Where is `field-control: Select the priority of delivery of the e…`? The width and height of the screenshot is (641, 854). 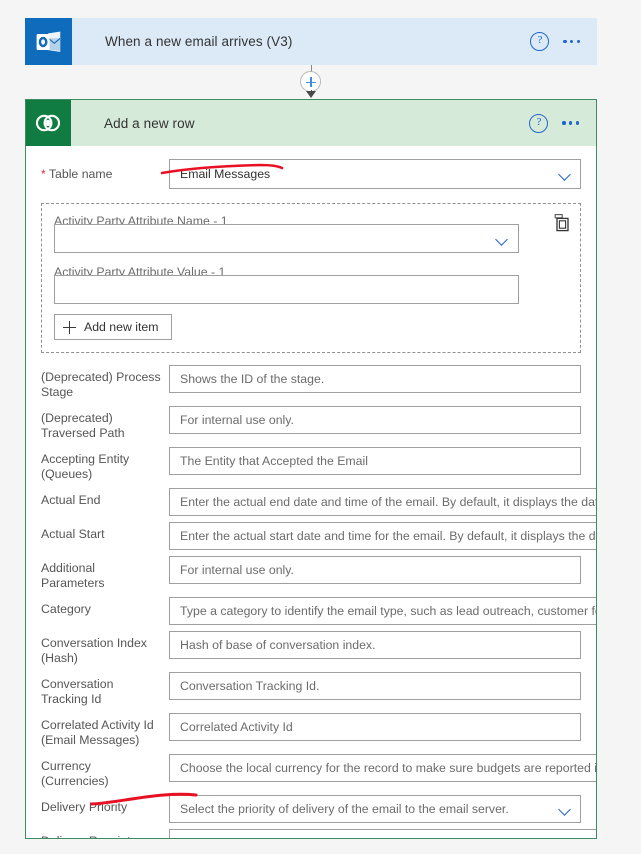
field-control: Select the priority of delivery of the e… is located at coordinates (375, 809).